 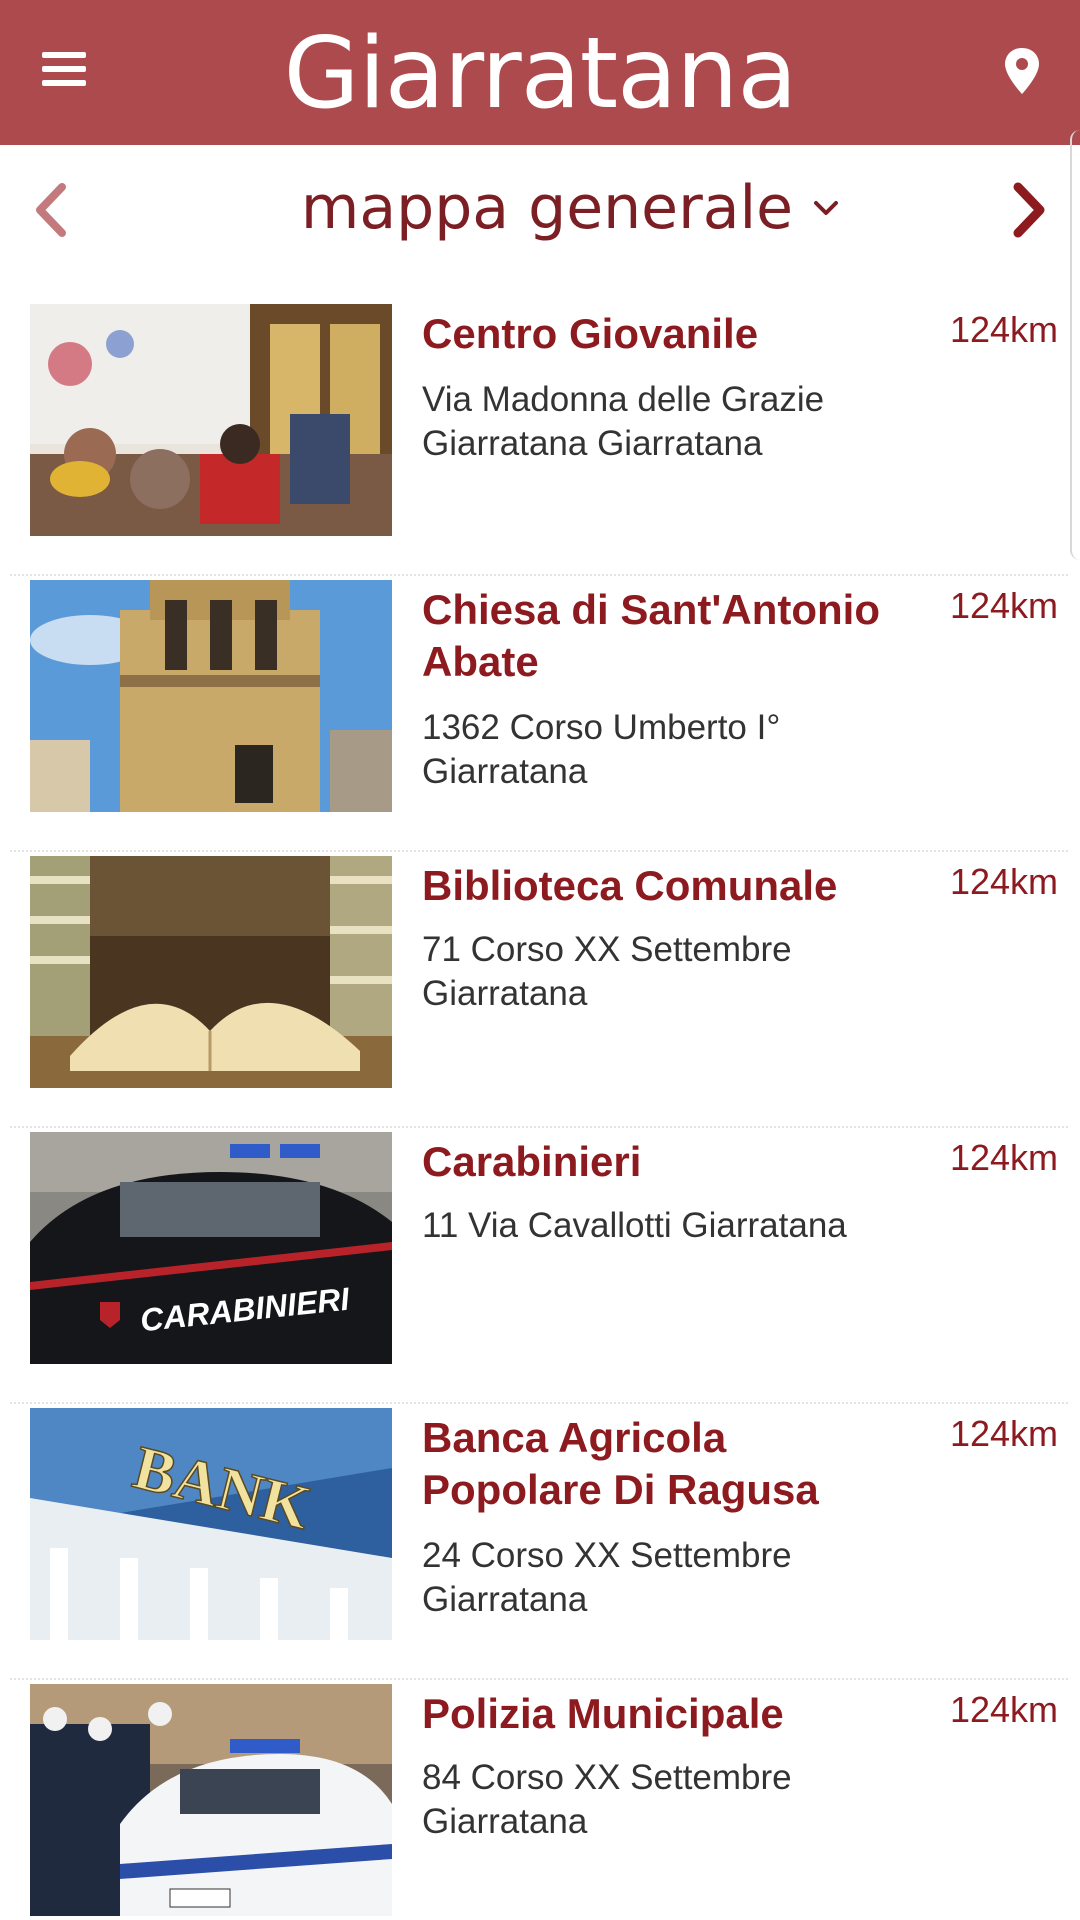 What do you see at coordinates (590, 333) in the screenshot?
I see `place-name: Centro Giovanile` at bounding box center [590, 333].